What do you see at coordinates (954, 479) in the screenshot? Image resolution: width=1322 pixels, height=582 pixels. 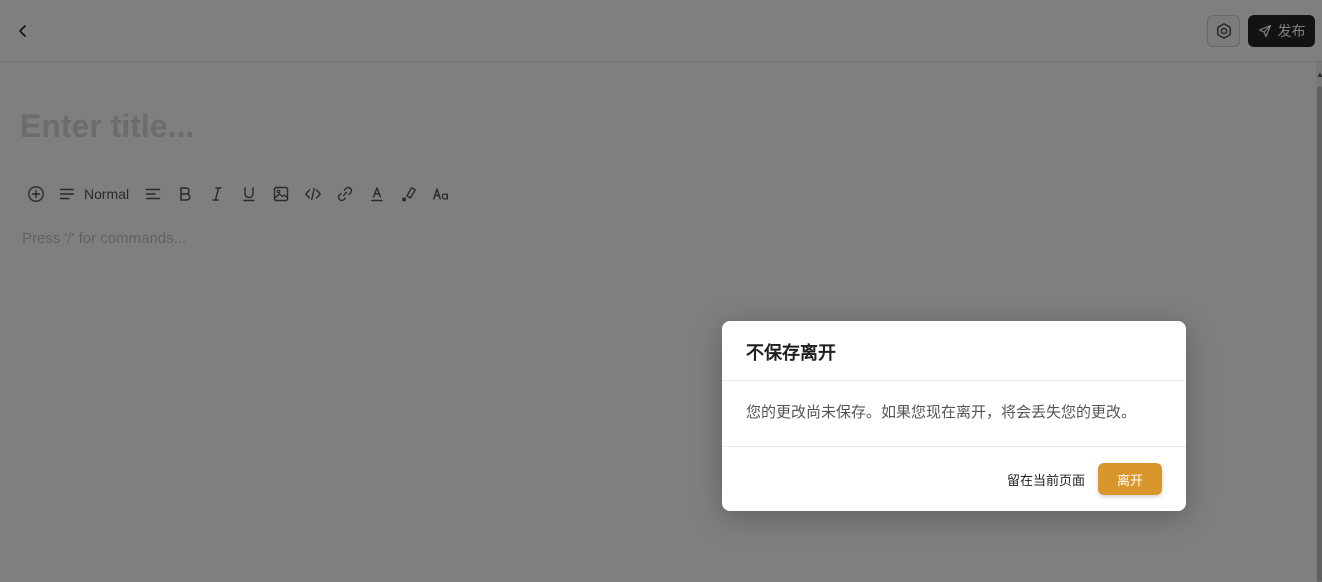 I see `dialog-footer: 留在当前页面 离开` at bounding box center [954, 479].